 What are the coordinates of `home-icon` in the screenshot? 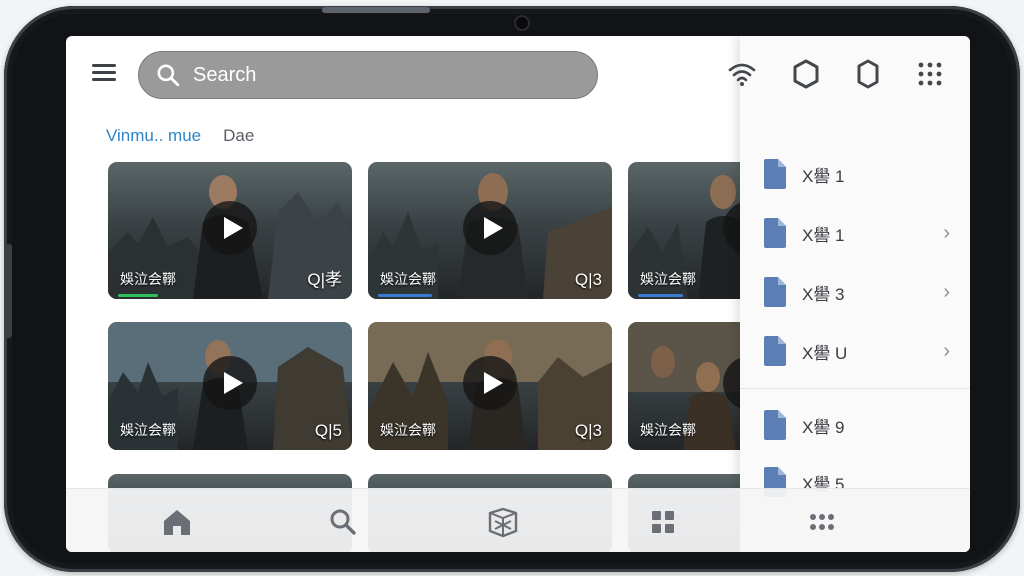 It's located at (177, 522).